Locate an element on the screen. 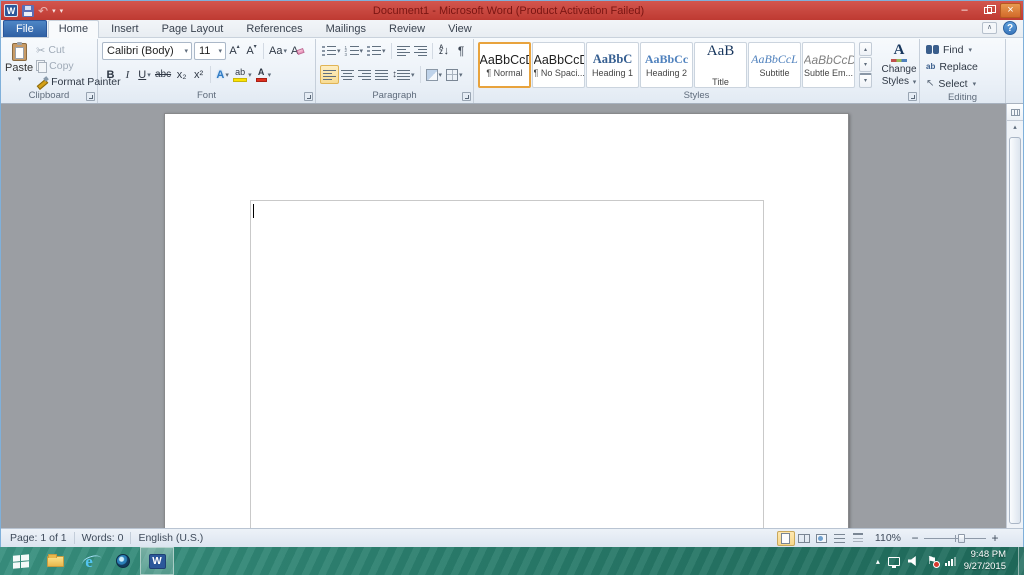 The height and width of the screenshot is (575, 1024). scroll-up-button: ▴ is located at coordinates (1015, 128).